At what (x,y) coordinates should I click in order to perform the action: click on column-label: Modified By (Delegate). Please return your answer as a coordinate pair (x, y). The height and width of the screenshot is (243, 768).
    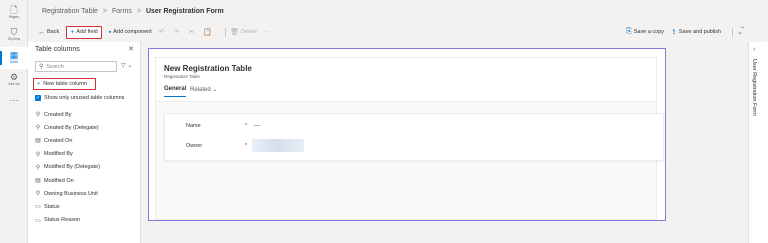
    Looking at the image, I should click on (72, 167).